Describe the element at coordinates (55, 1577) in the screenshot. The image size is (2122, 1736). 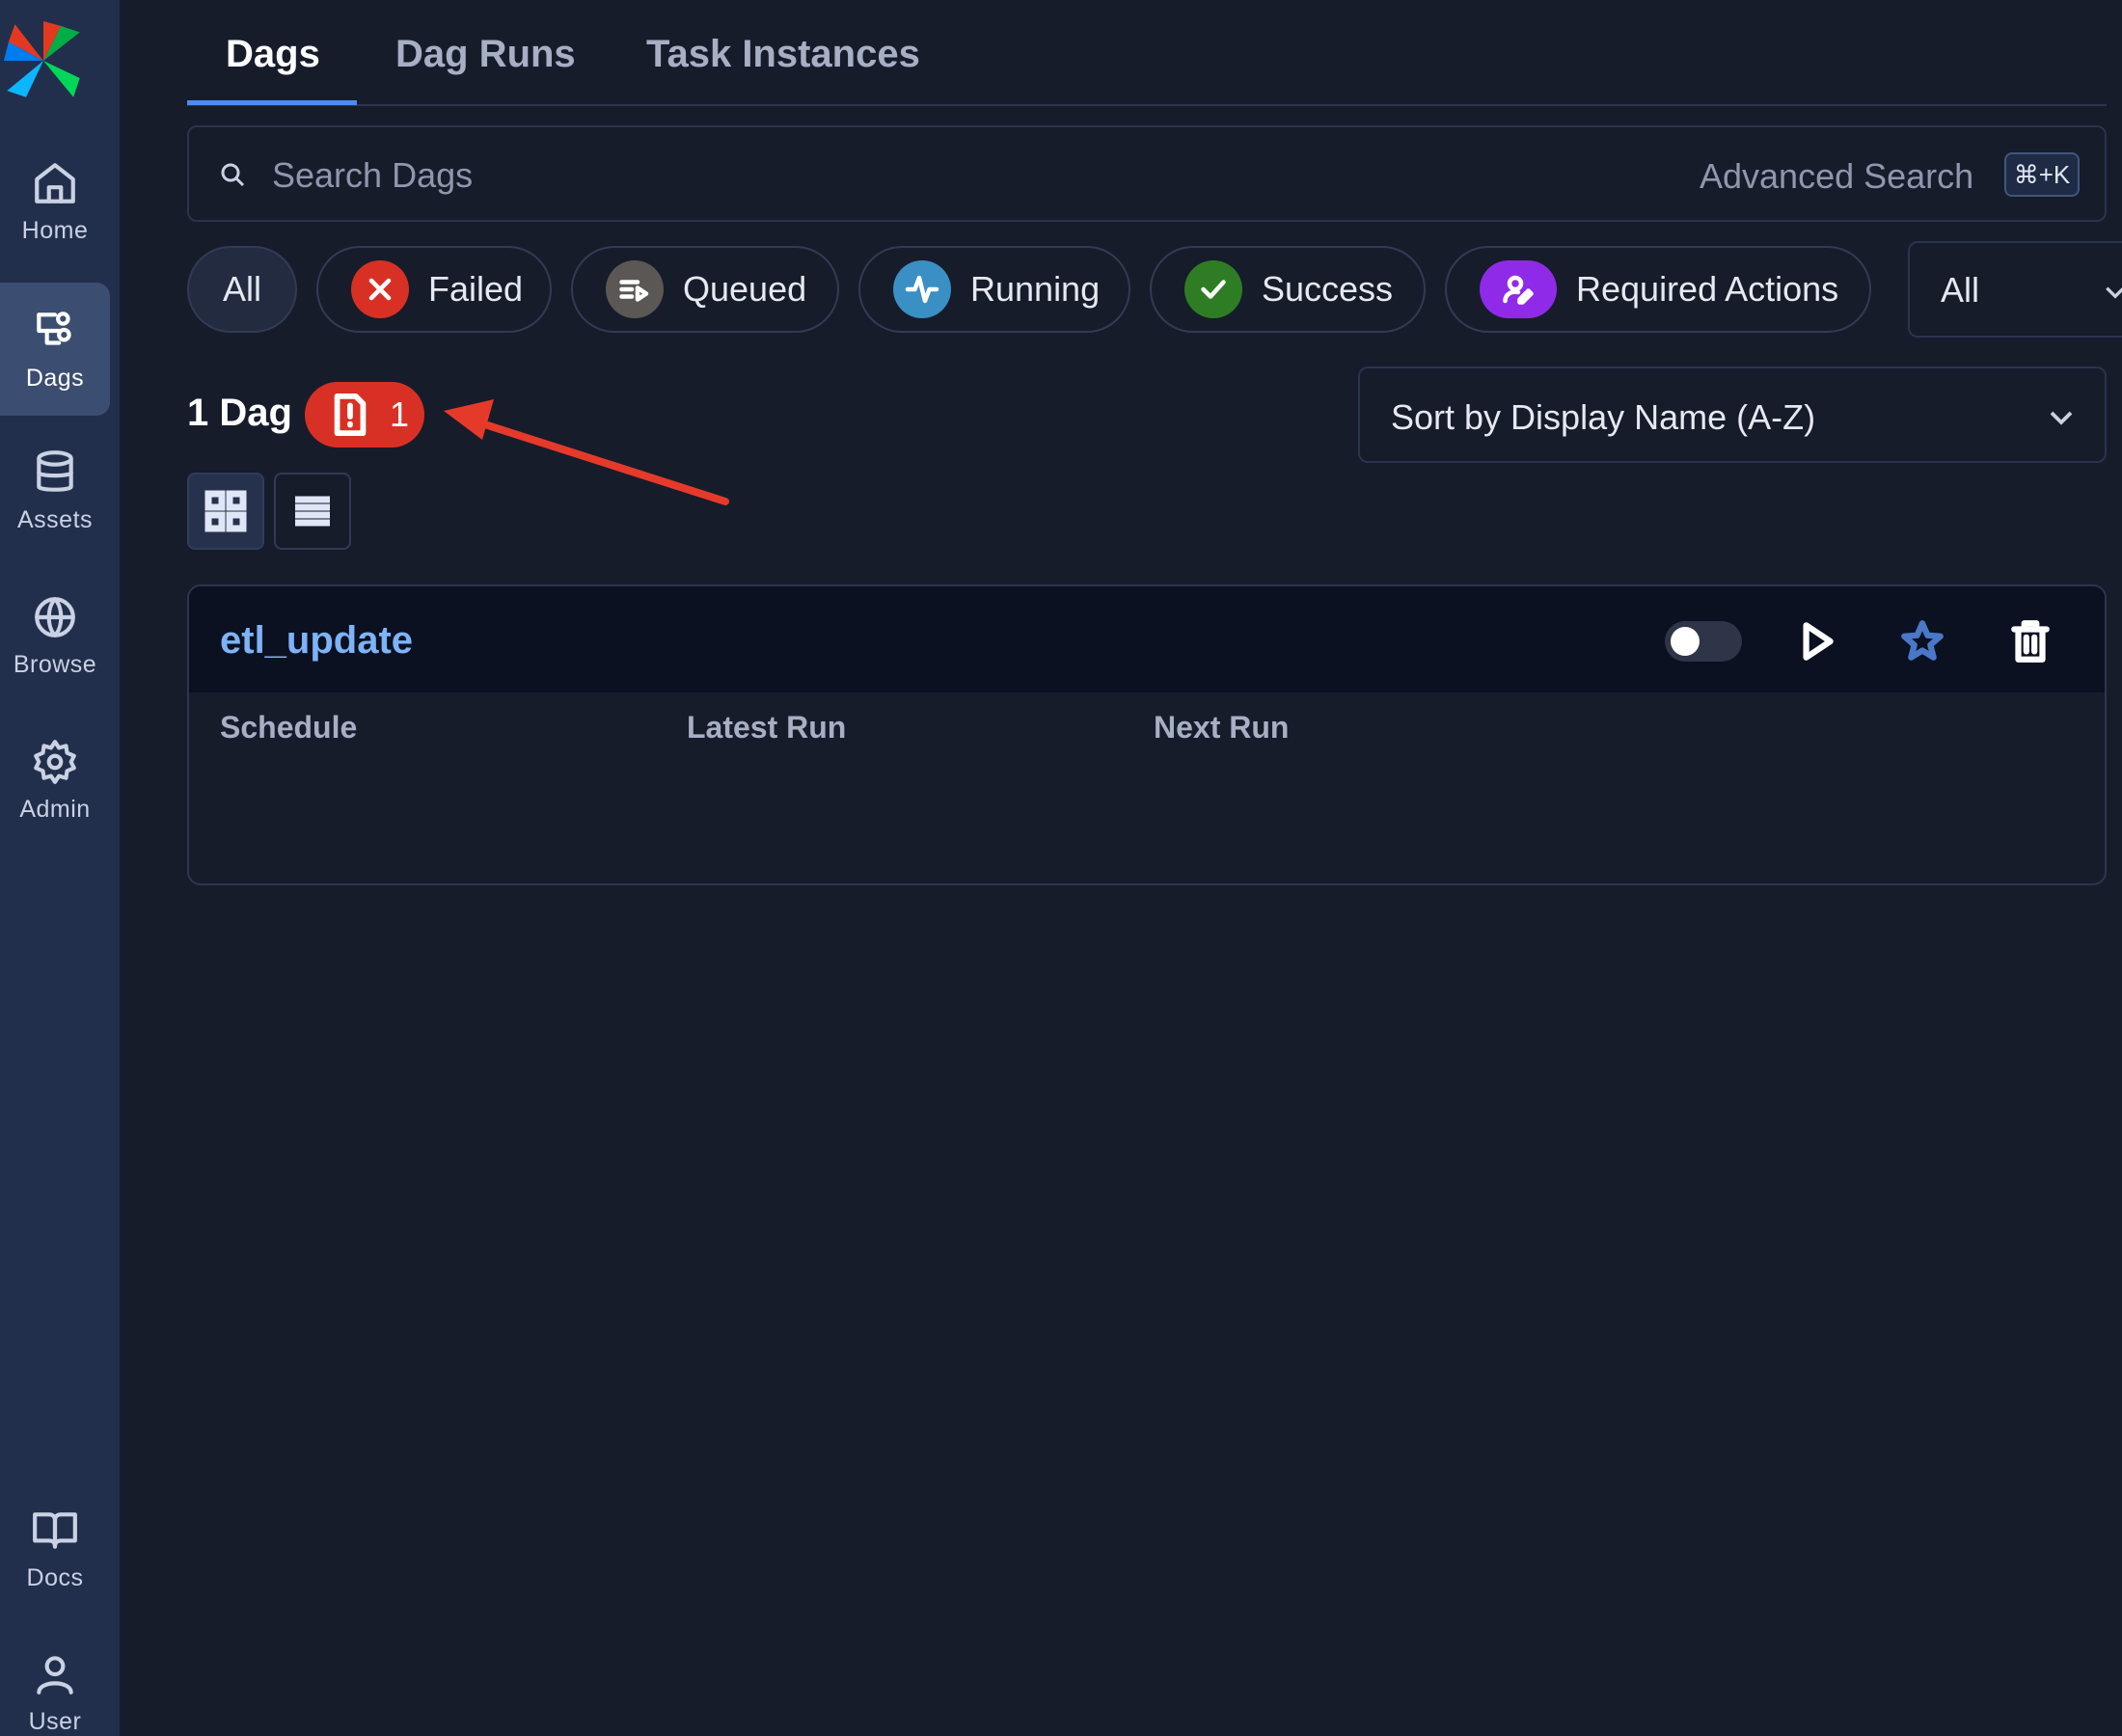
I see `sidebar-item-label: Docs` at that location.